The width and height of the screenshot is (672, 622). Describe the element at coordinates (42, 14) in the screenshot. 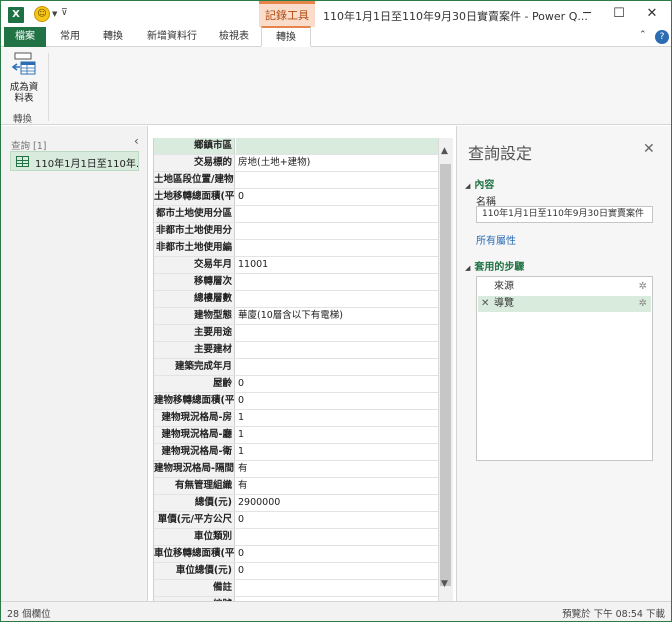

I see `smiley-feedback-icon: ☺` at that location.